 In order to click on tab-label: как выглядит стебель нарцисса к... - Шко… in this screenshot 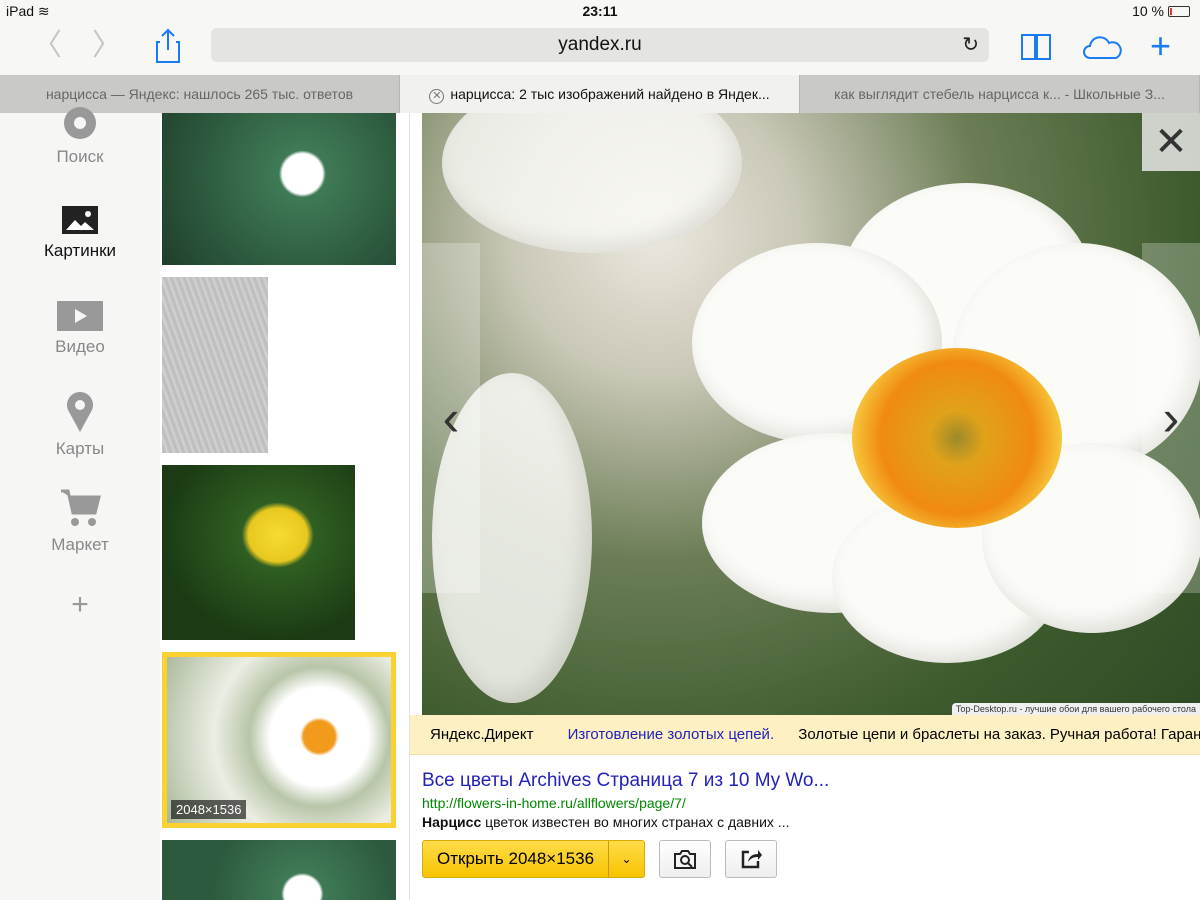, I will do `click(999, 94)`.